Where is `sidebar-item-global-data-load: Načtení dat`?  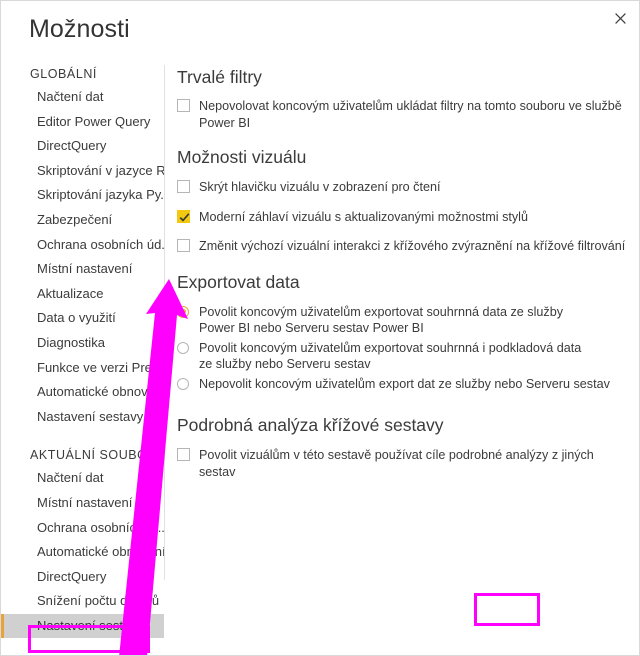 sidebar-item-global-data-load: Načtení dat is located at coordinates (82, 97).